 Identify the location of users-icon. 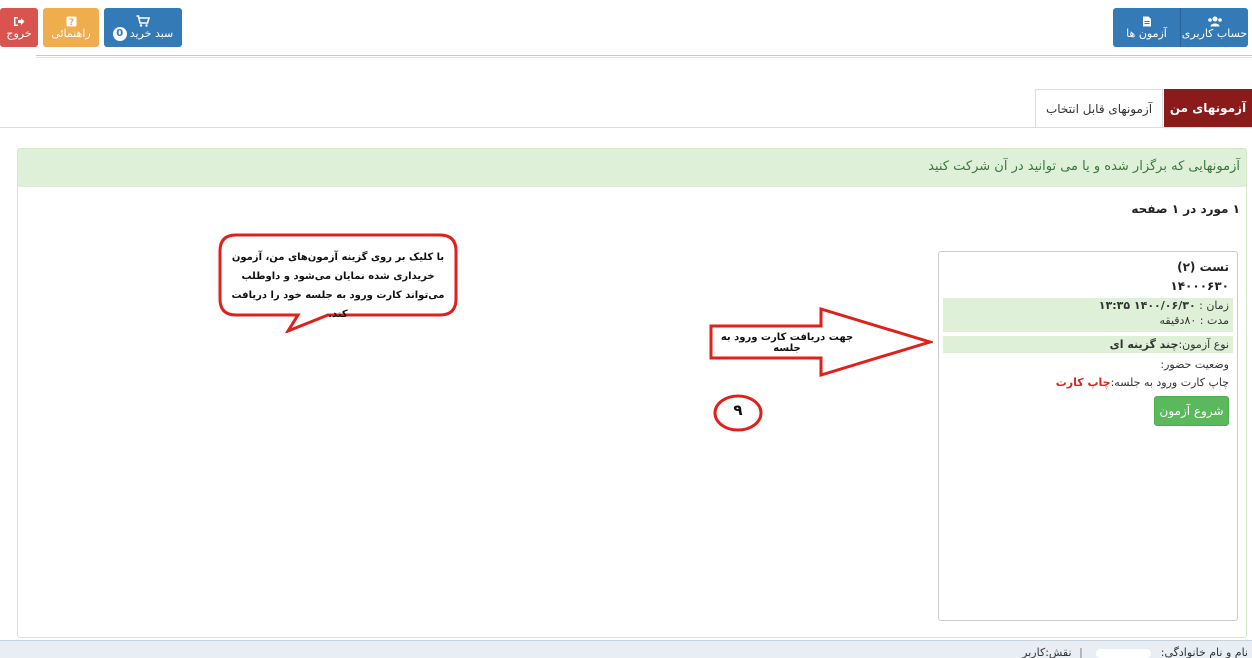
(1214, 21).